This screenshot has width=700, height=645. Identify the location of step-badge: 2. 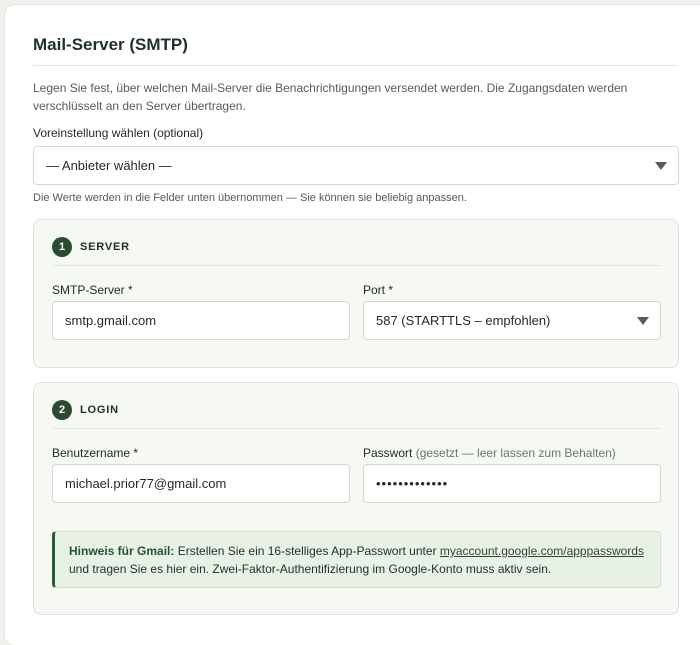
(62, 410).